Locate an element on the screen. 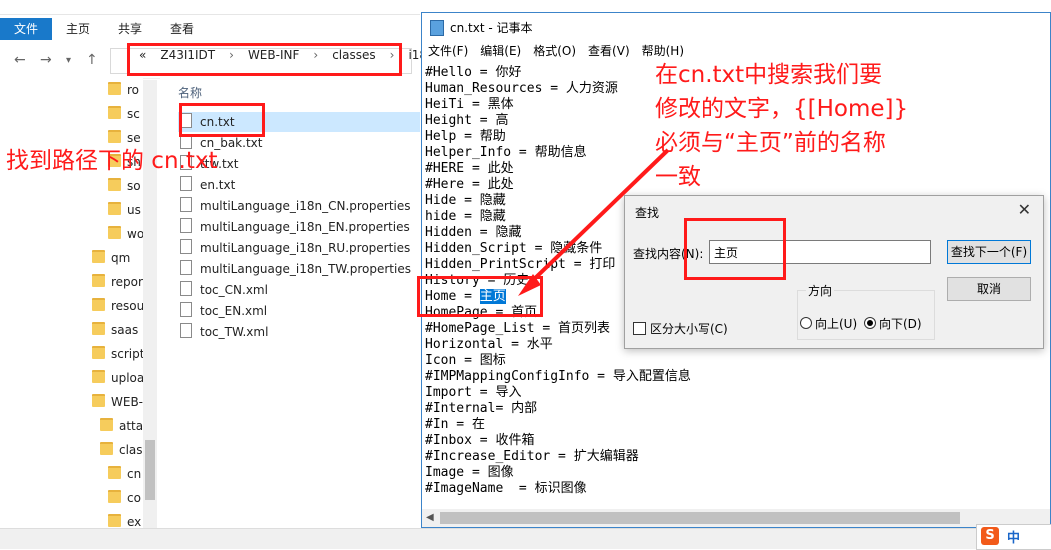 Image resolution: width=1051 pixels, height=550 pixels. annotation-arrow-line is located at coordinates (598, 217).